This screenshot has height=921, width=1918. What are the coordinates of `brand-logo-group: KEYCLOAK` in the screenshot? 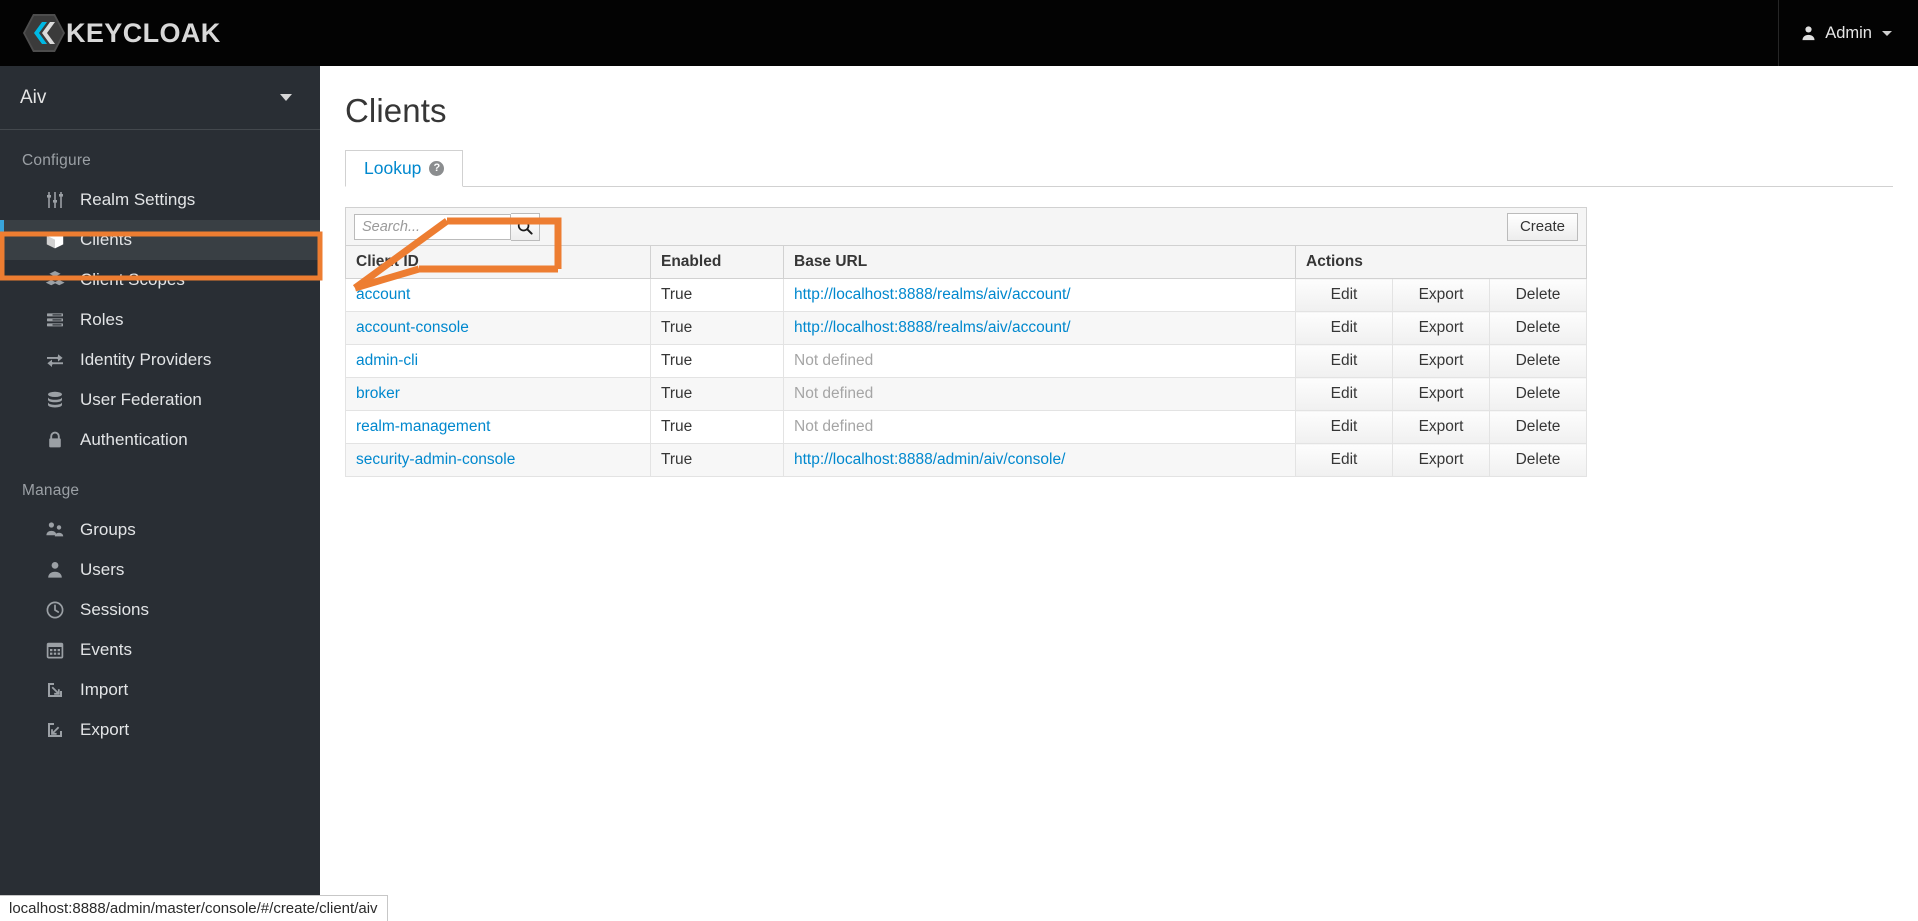 It's located at (110, 33).